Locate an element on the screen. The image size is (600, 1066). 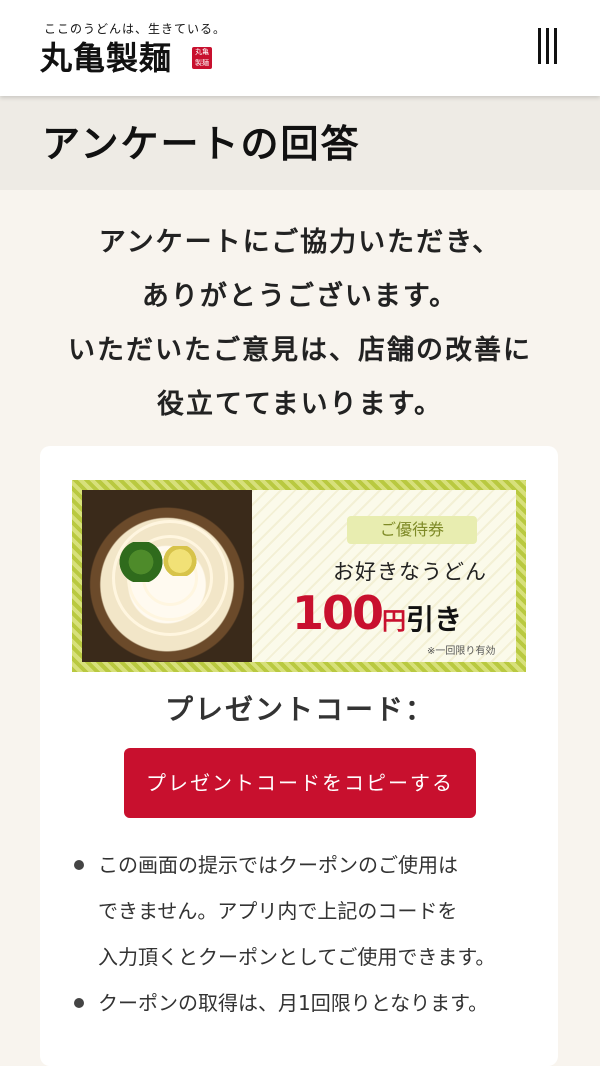
ginger-topping is located at coordinates (180, 561).